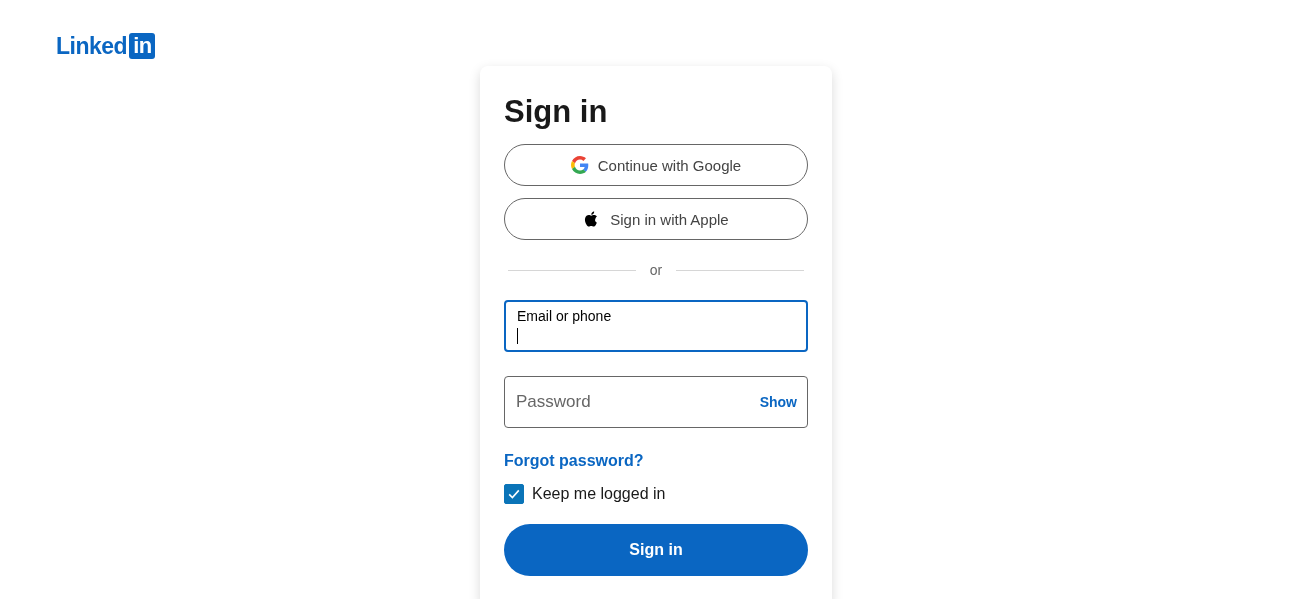  I want to click on email-field: Email or phone, so click(656, 326).